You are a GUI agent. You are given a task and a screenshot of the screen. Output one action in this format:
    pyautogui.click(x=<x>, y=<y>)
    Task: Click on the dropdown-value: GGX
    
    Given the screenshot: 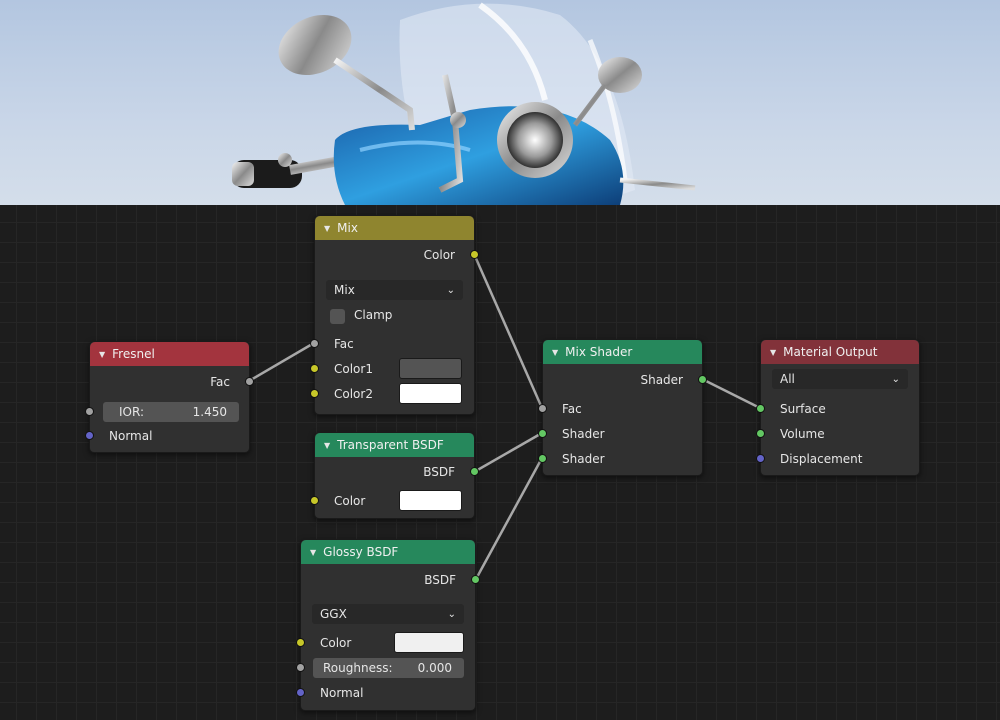 What is the action you would take?
    pyautogui.click(x=333, y=614)
    